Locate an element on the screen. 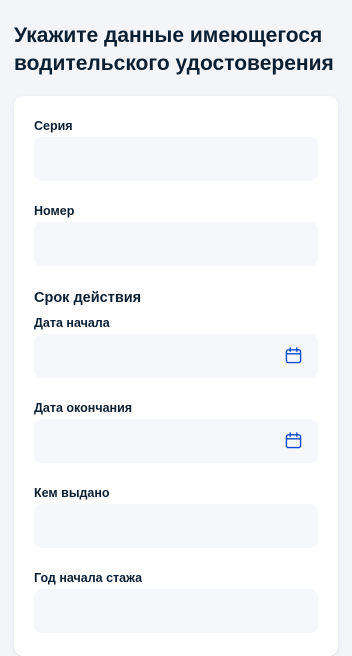  issued-by-label: Кем выдано is located at coordinates (72, 493).